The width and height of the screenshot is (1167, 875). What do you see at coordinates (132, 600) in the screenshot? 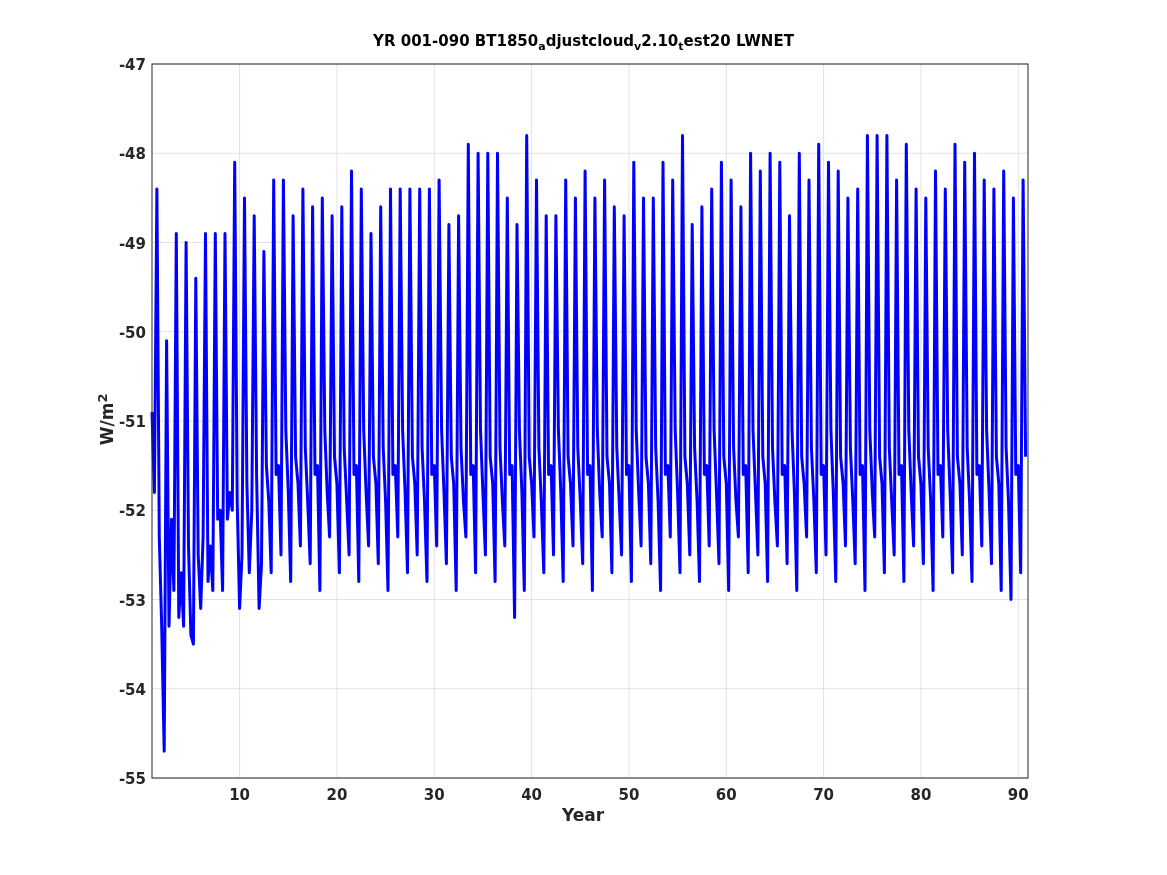
I see `y-tick-label: -53` at bounding box center [132, 600].